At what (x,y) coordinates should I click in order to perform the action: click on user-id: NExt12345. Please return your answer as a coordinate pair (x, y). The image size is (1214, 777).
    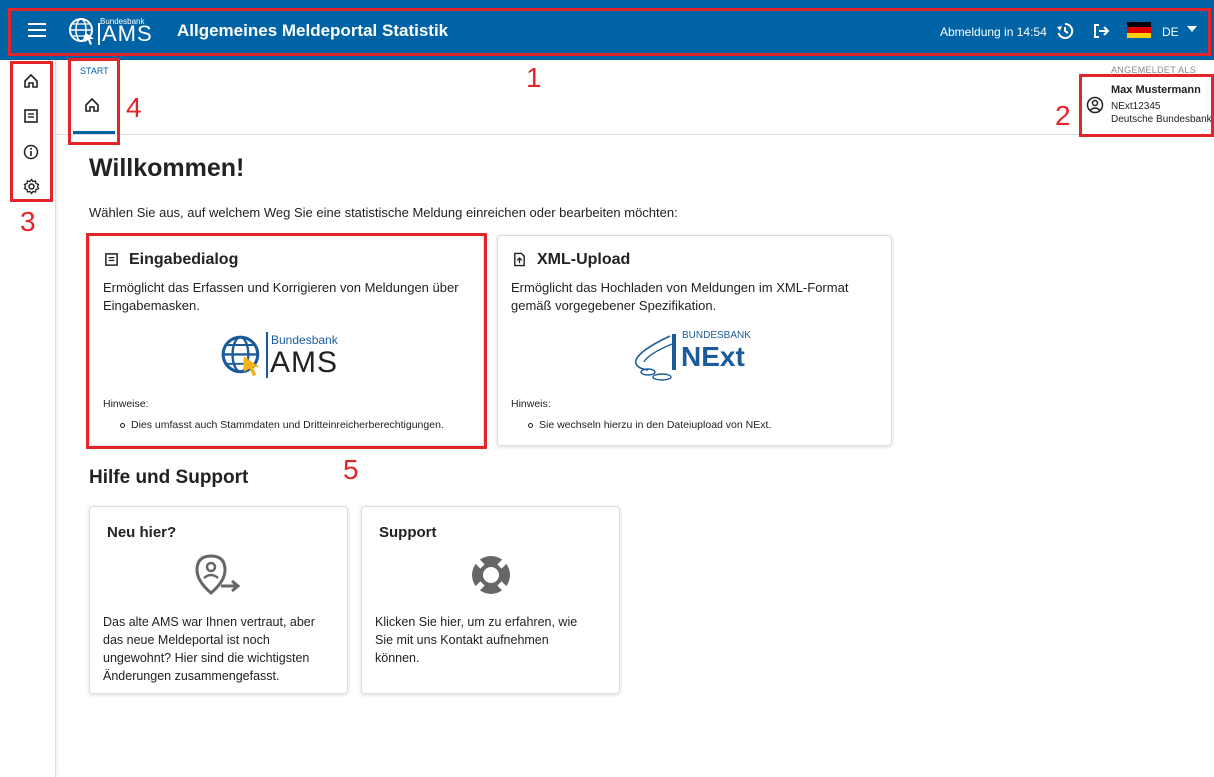
    Looking at the image, I should click on (1136, 106).